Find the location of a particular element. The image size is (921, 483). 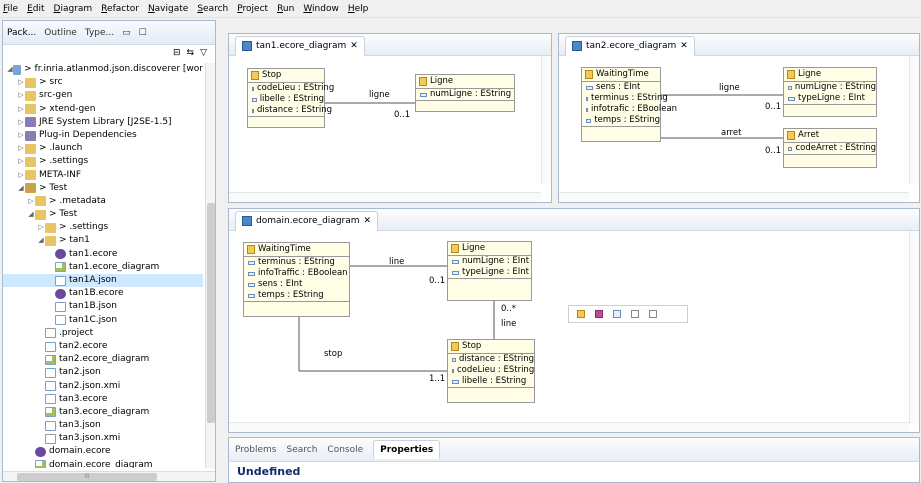

class-ligne: Ligne numLigne : EString is located at coordinates (465, 93).